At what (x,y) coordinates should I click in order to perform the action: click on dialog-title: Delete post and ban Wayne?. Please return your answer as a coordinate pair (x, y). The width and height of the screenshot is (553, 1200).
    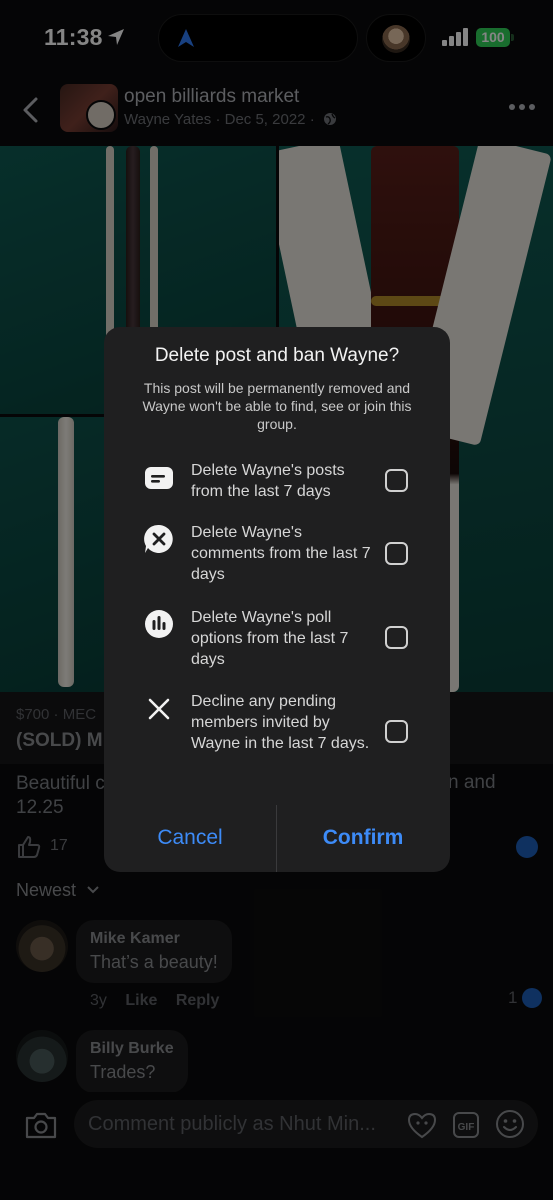
    Looking at the image, I should click on (277, 355).